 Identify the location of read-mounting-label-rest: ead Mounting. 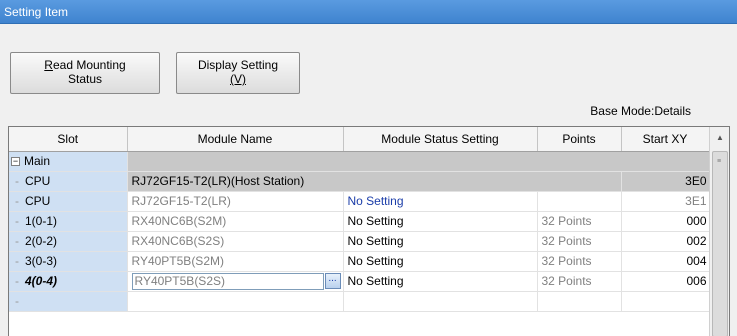
(89, 65).